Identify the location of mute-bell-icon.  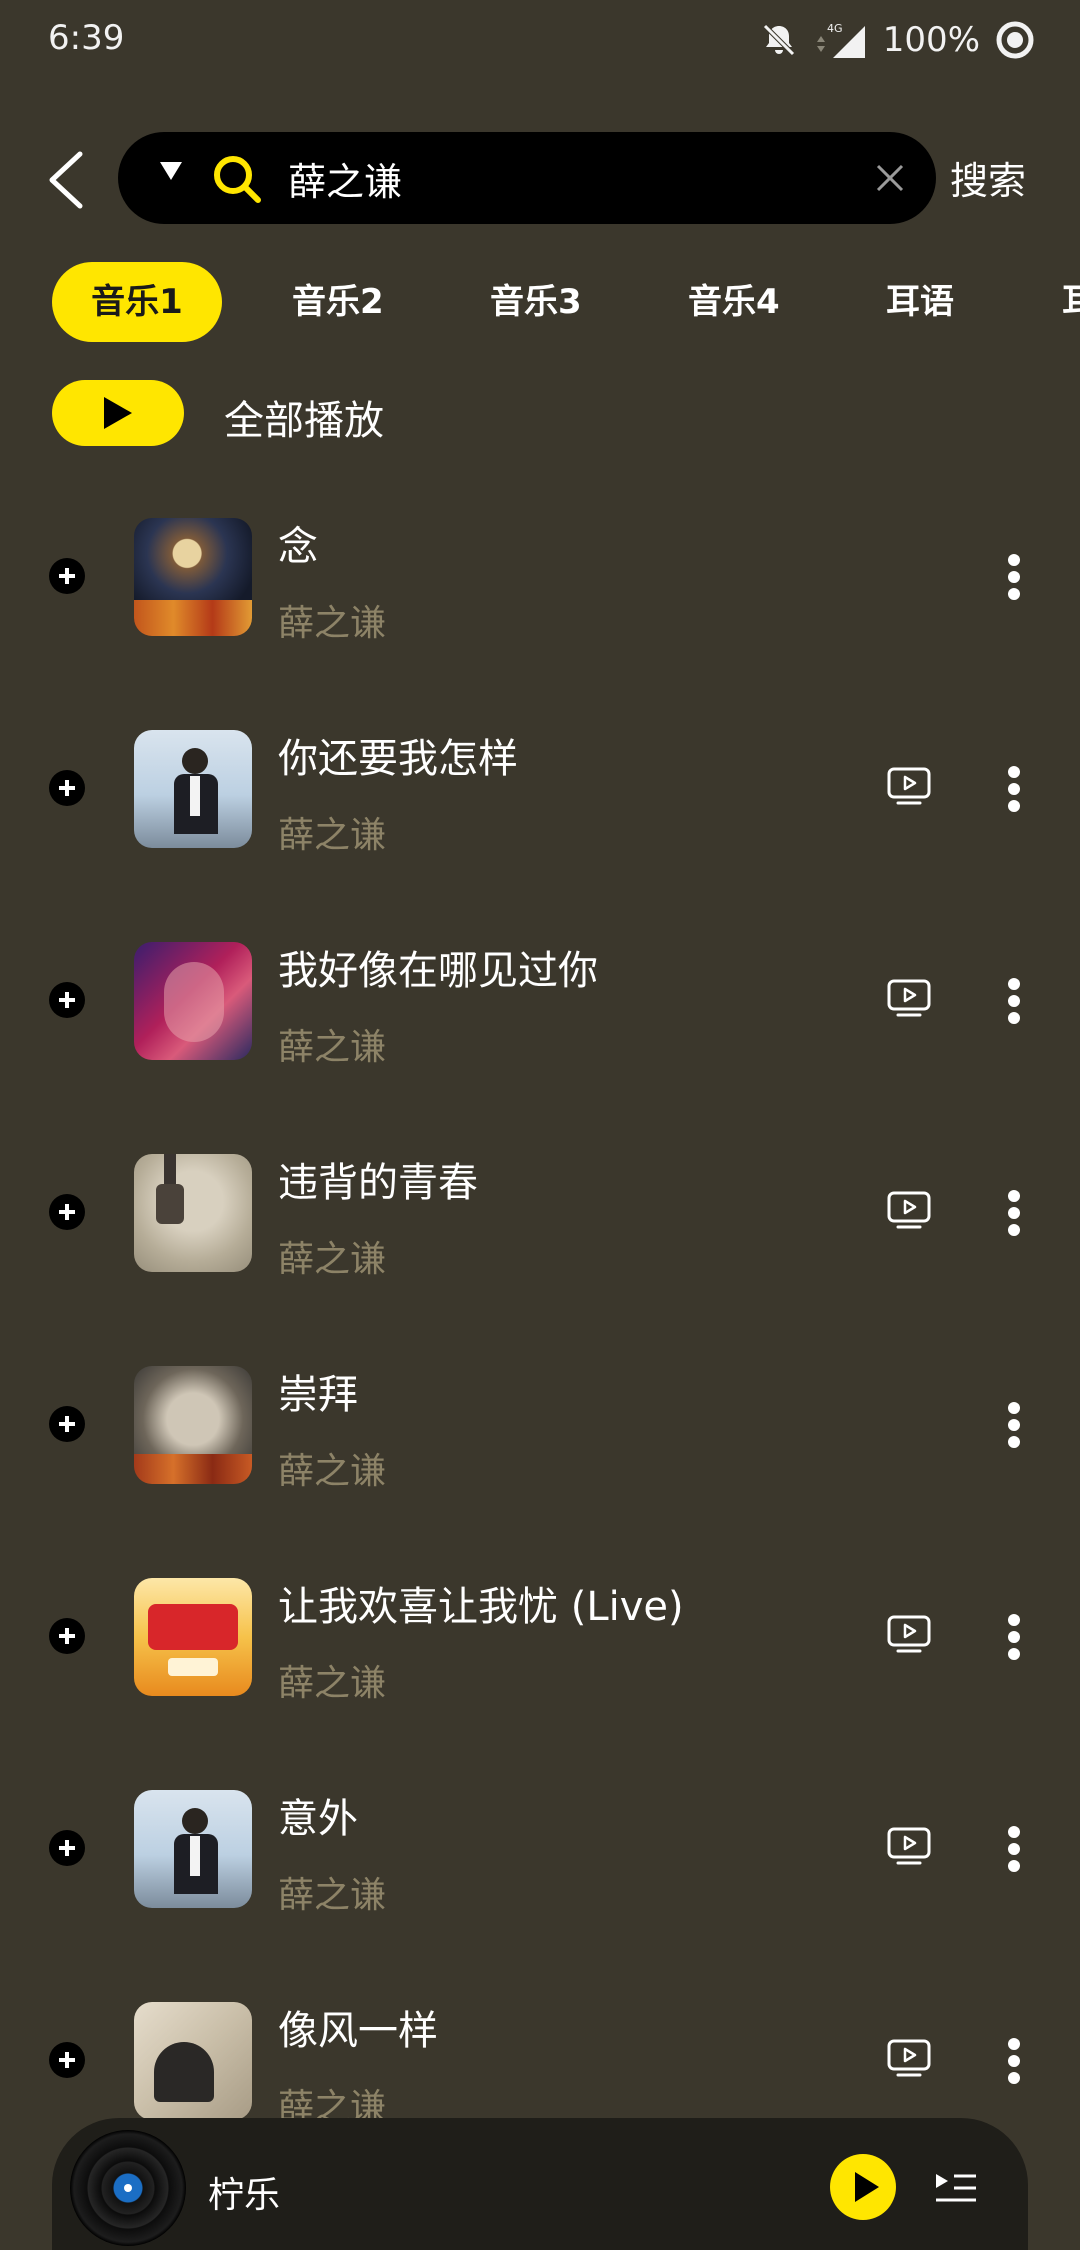
(779, 40).